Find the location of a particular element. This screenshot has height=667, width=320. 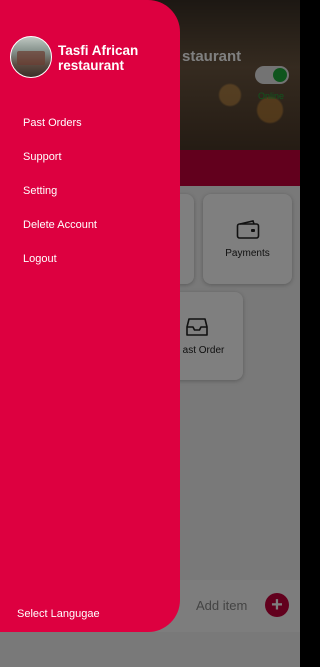

menu-item-delete-account: Delete Account is located at coordinates (60, 231).